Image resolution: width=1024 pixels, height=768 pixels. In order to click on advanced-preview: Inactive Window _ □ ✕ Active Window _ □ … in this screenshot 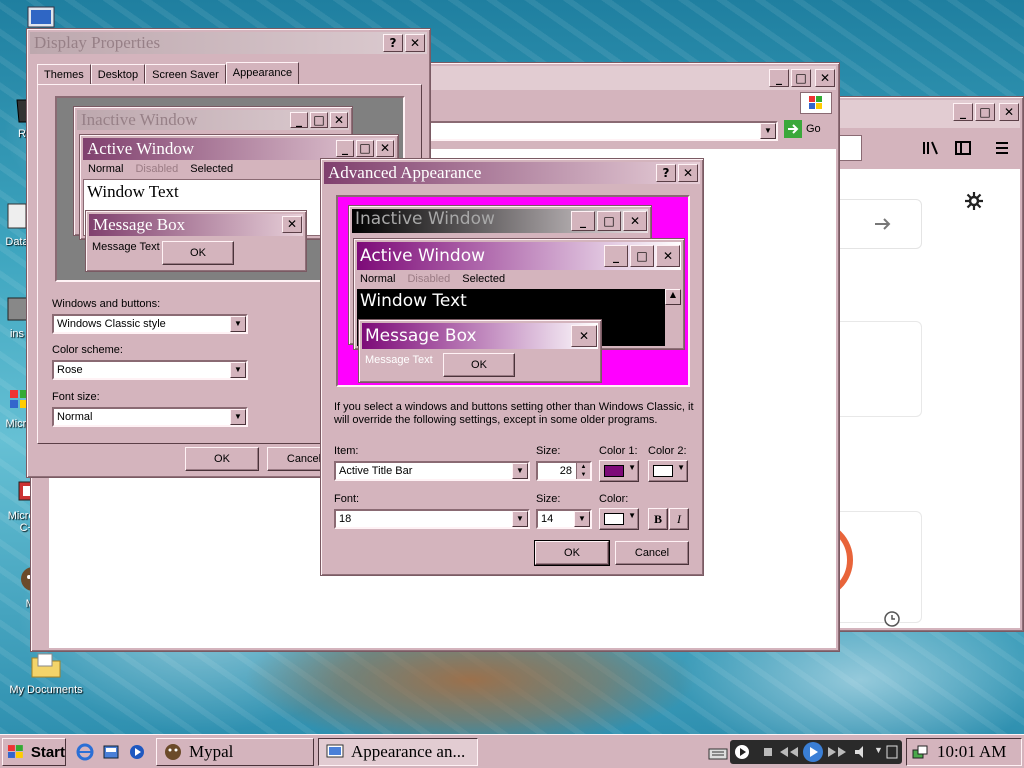, I will do `click(513, 291)`.